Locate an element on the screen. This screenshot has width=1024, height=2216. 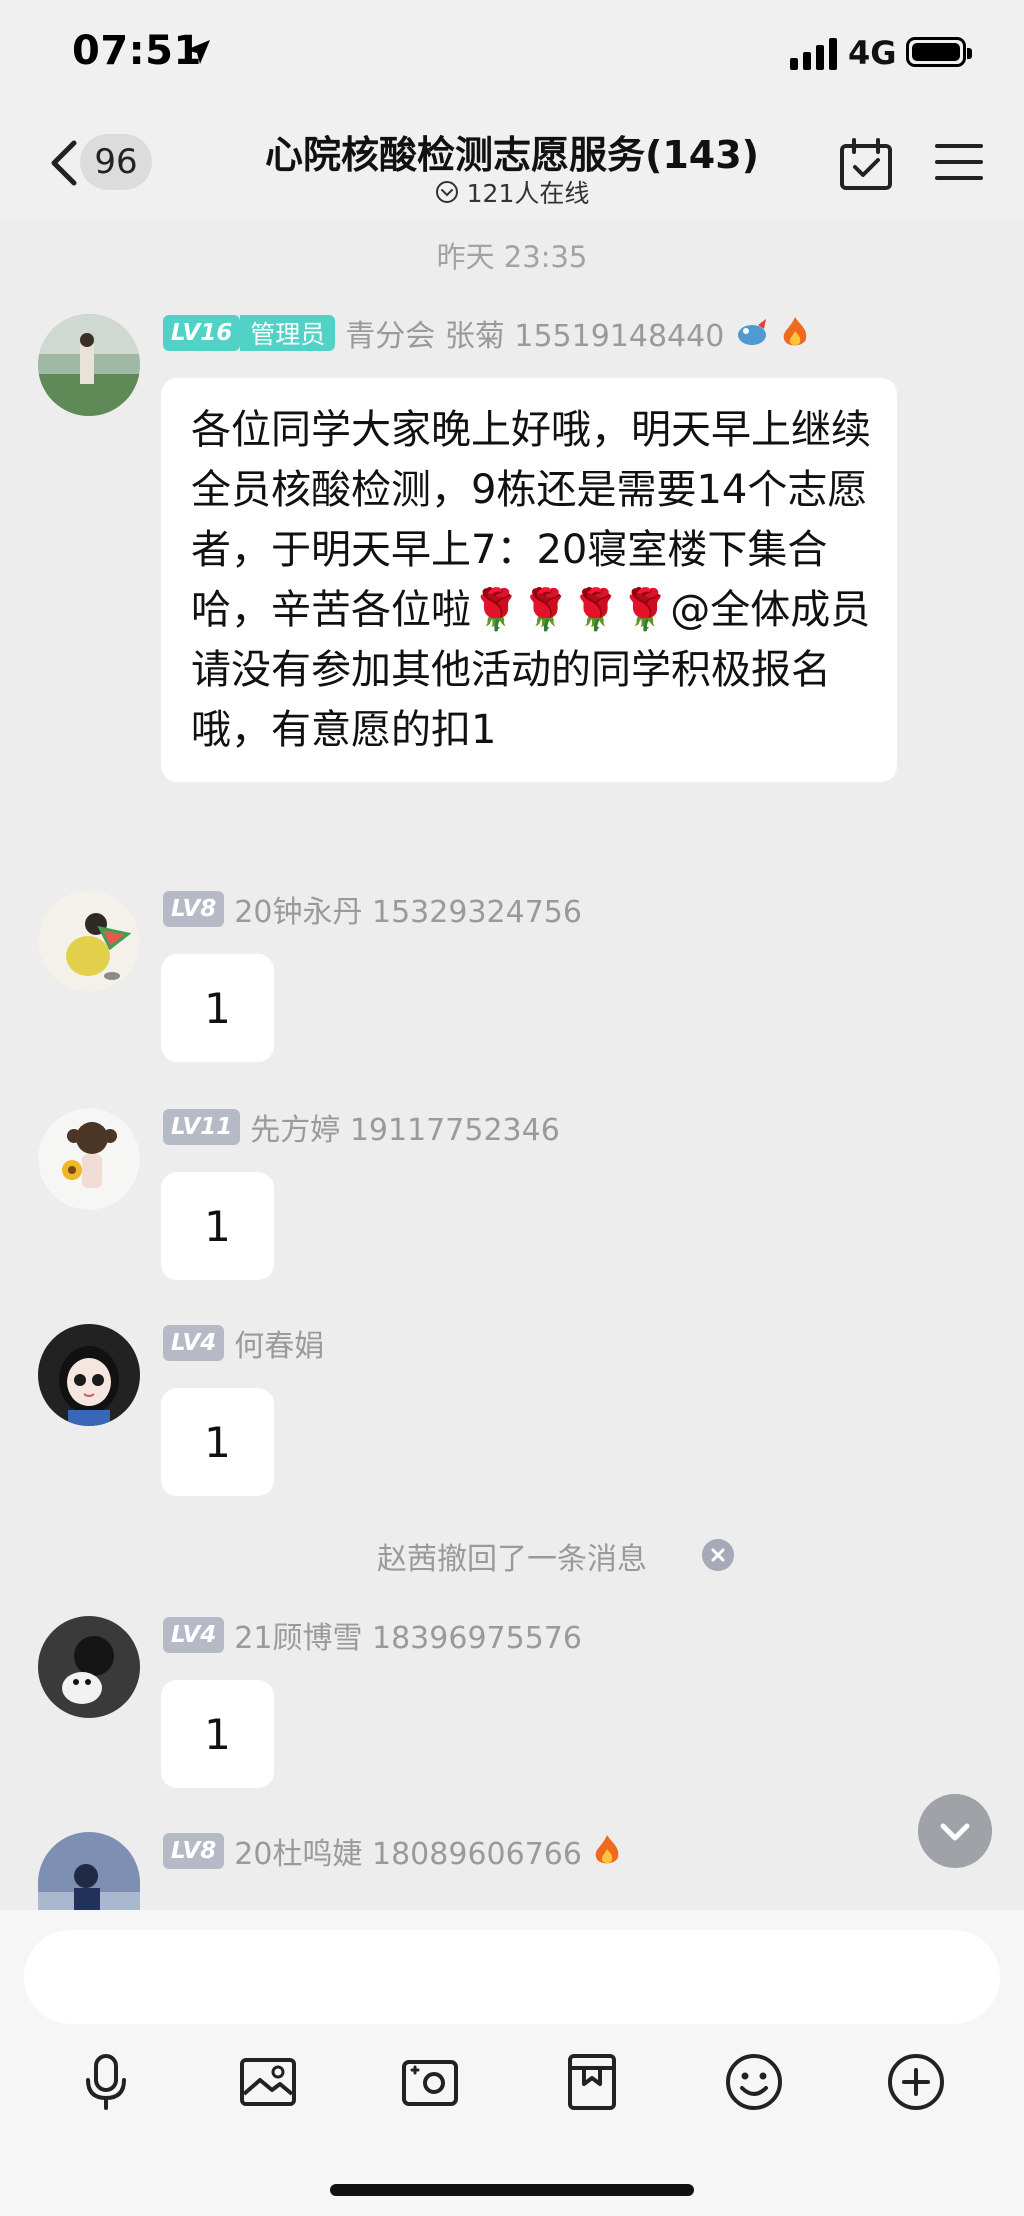
online-status: 121人在线 is located at coordinates (512, 192).